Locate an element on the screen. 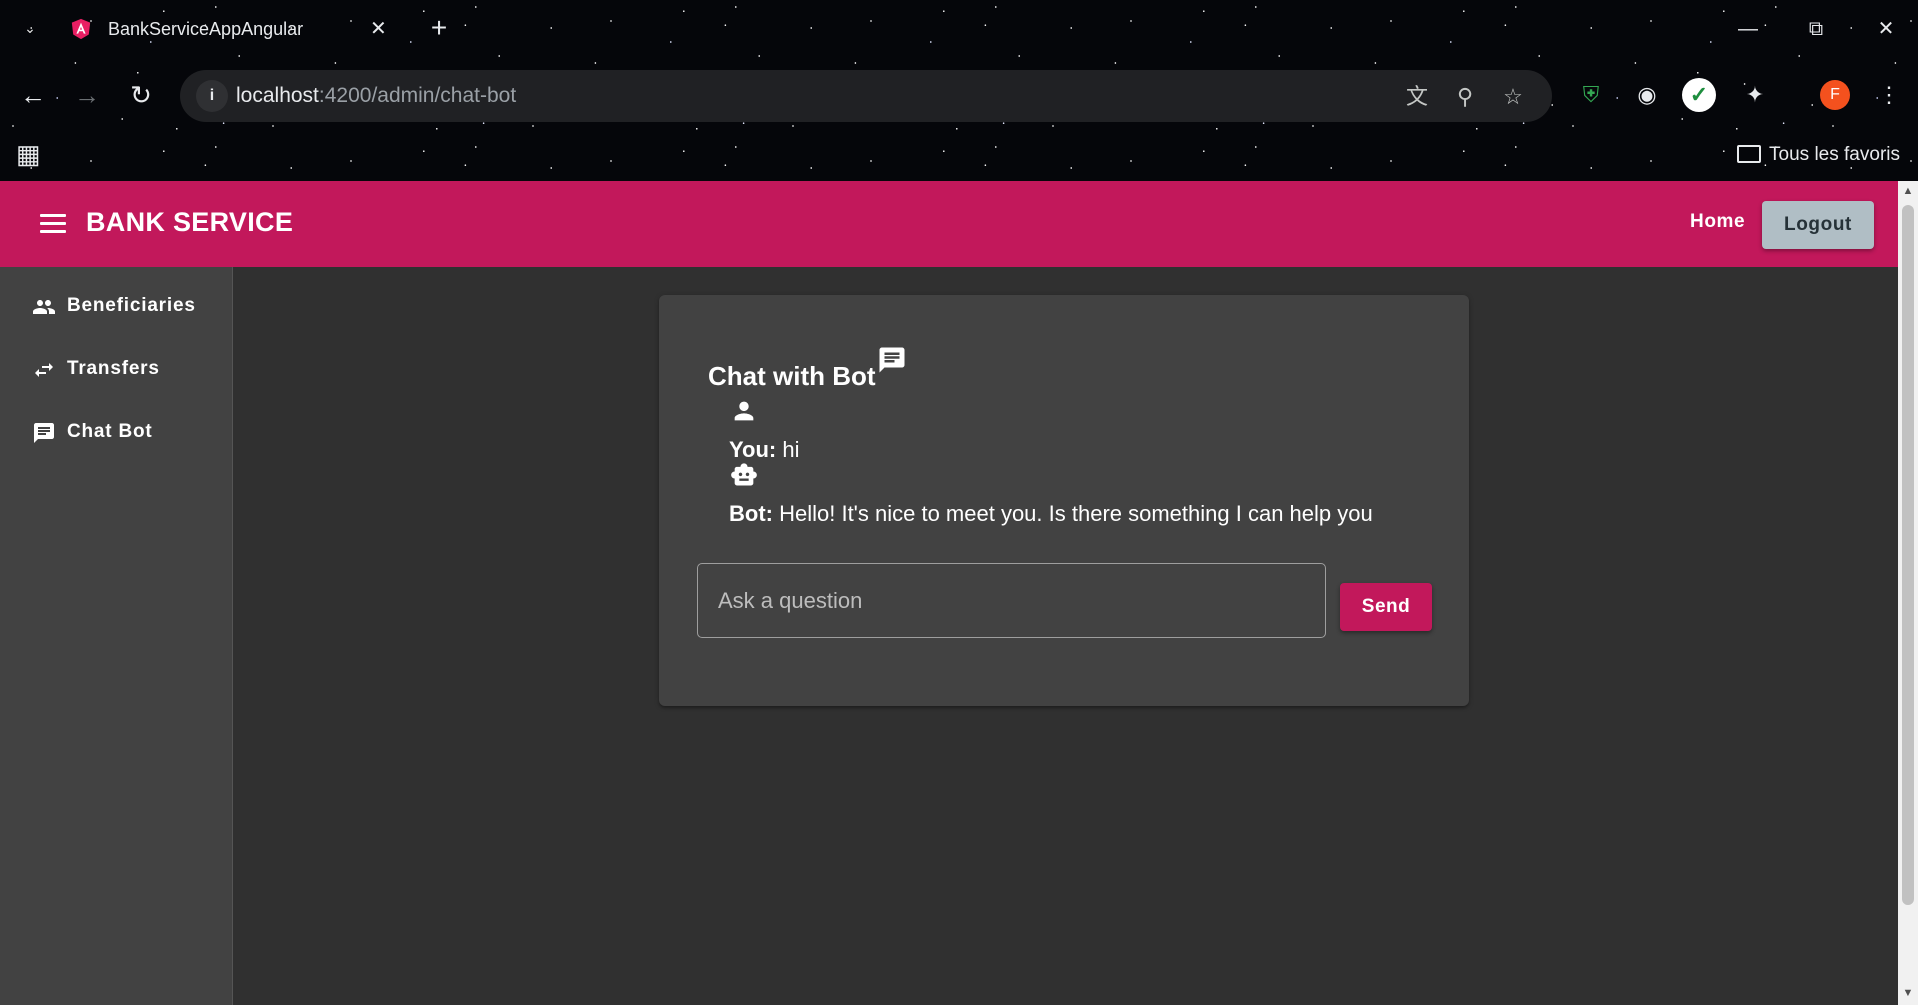 The height and width of the screenshot is (1005, 1918). translate-icon: 文 is located at coordinates (1417, 97).